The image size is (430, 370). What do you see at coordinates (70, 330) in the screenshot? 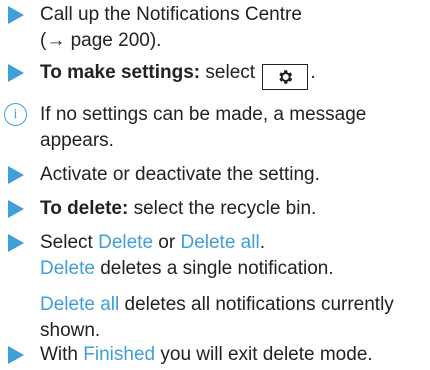
I see `delete-all-description-continued: shown.` at bounding box center [70, 330].